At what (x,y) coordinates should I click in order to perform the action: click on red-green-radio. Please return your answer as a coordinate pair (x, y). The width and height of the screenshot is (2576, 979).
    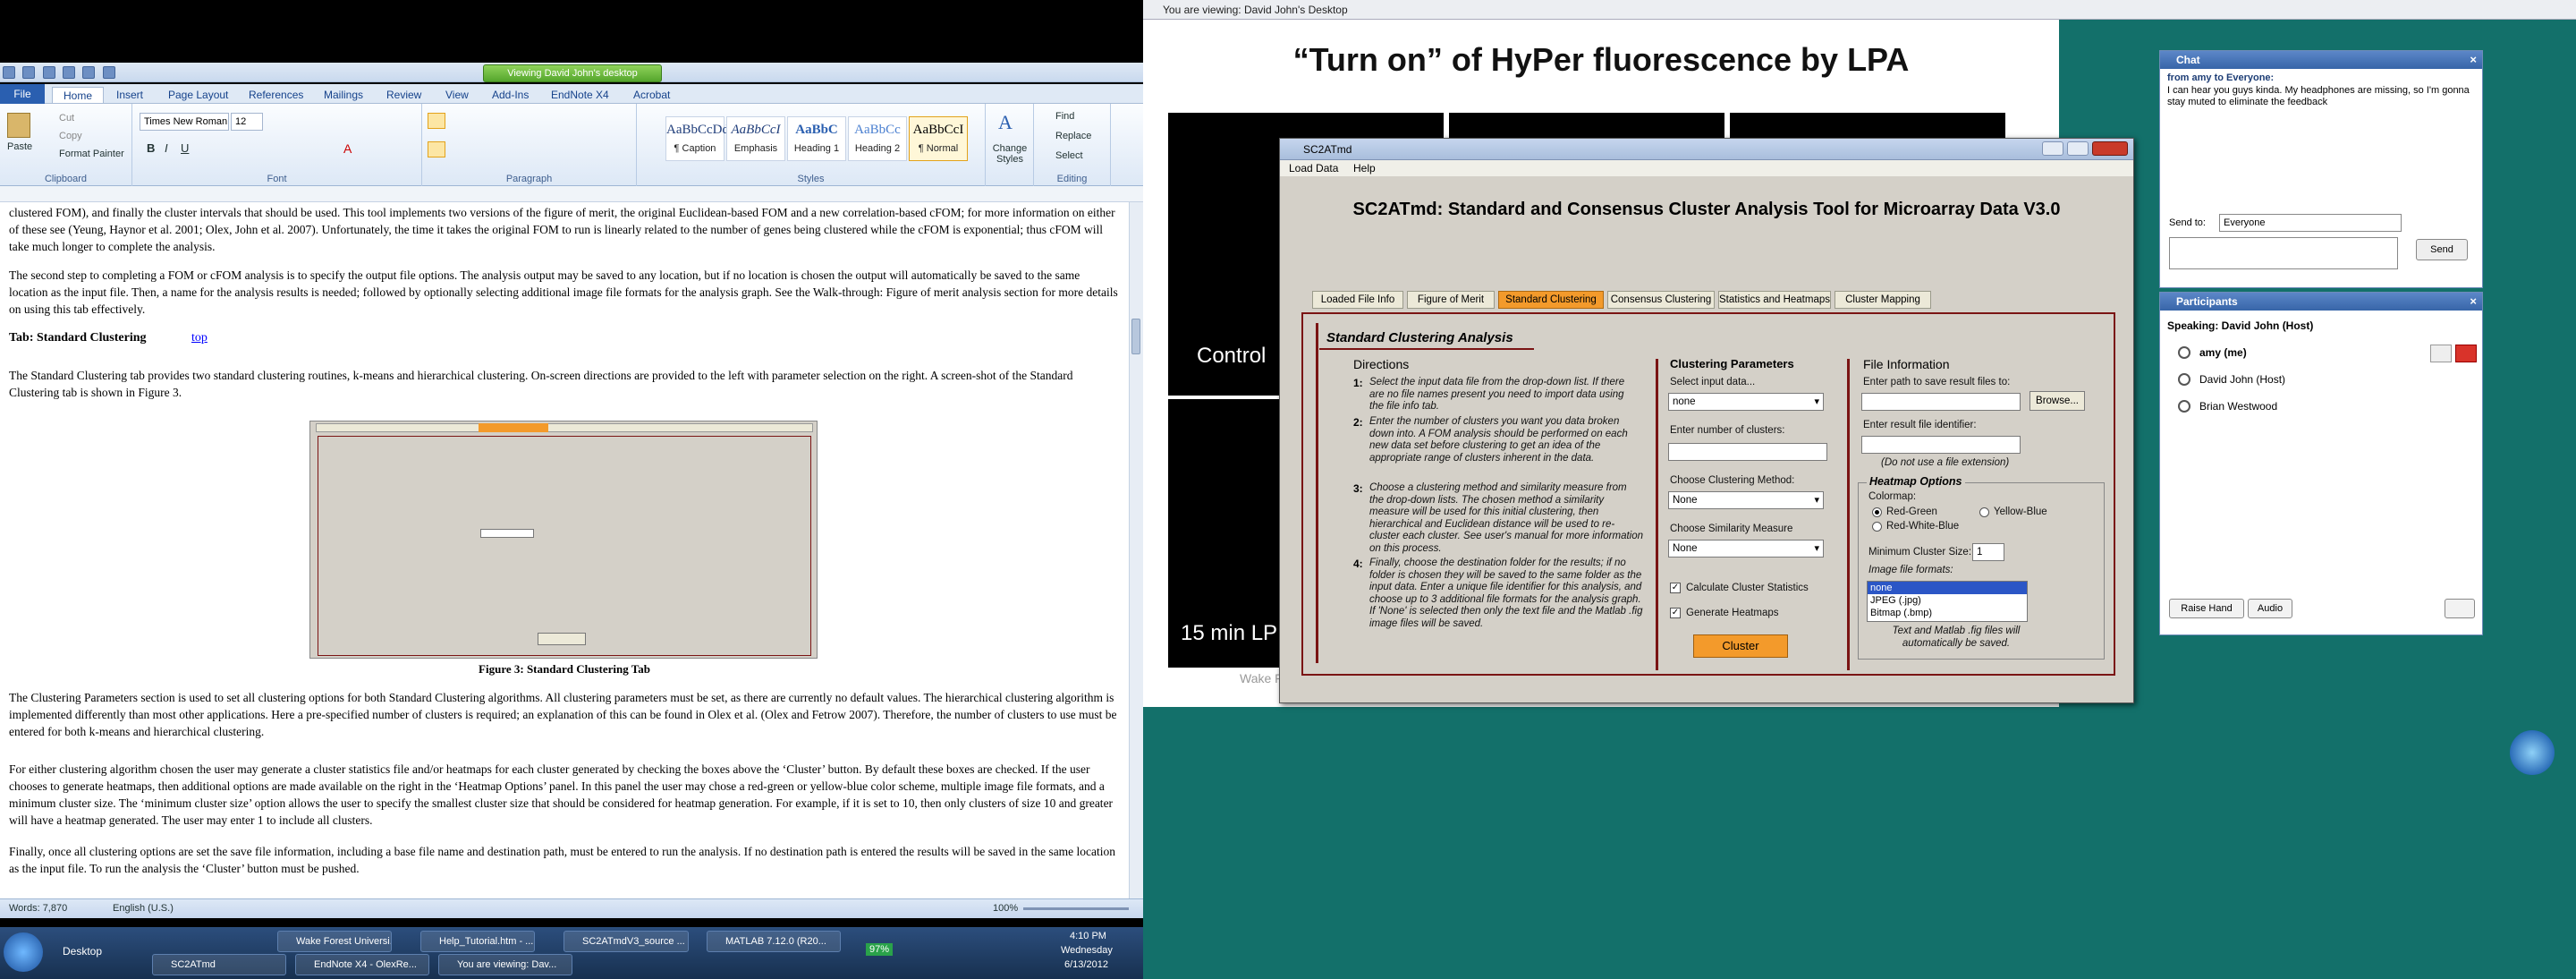
    Looking at the image, I should click on (1877, 512).